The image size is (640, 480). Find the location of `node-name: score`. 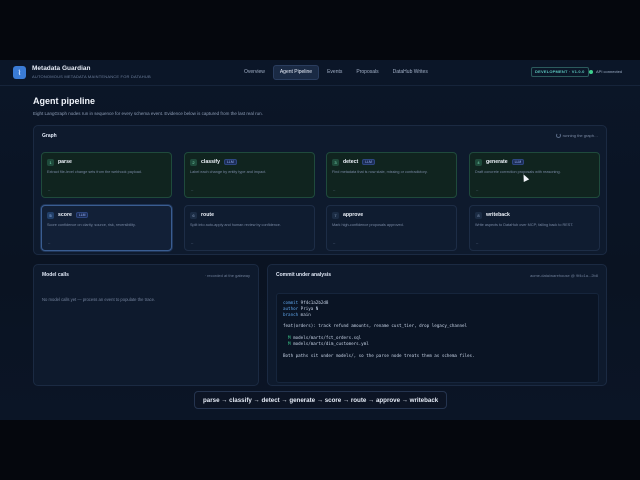

node-name: score is located at coordinates (65, 215).